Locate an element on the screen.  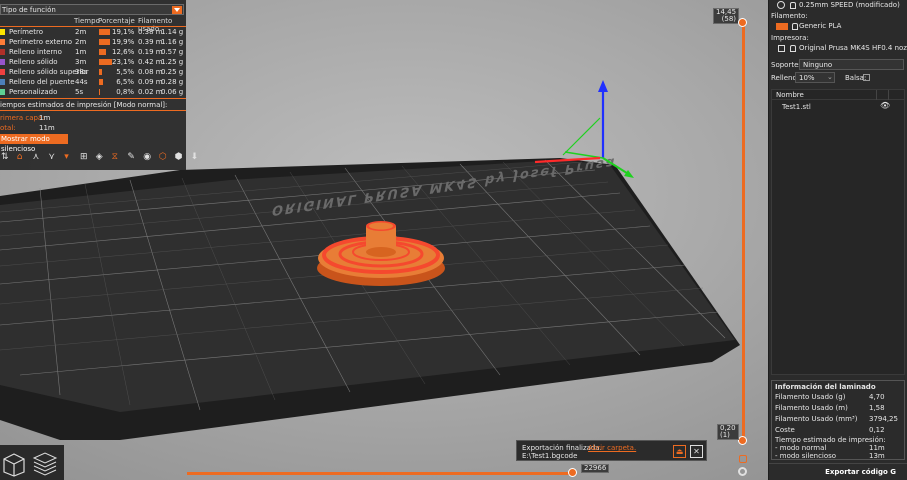
view-type-label: Tipo de función is located at coordinates (29, 9).